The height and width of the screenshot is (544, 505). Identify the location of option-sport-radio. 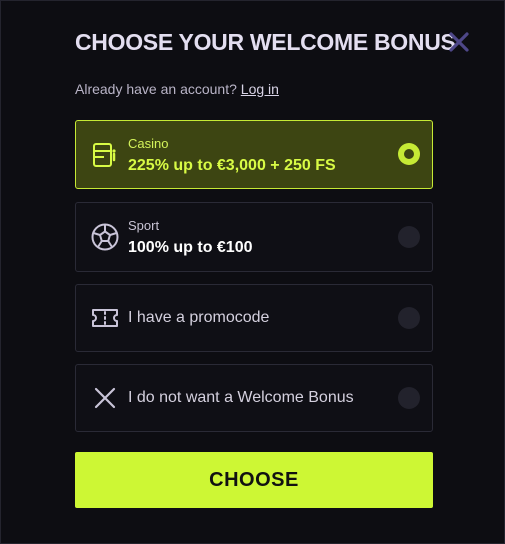
(409, 237).